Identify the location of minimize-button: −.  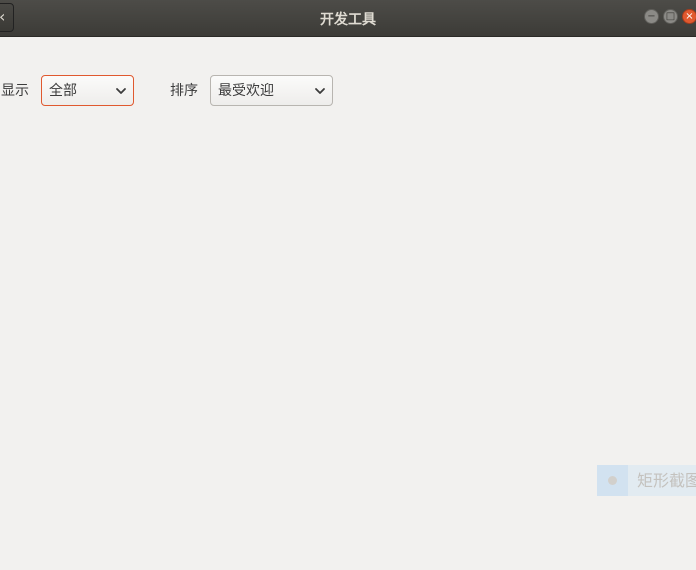
(651, 16).